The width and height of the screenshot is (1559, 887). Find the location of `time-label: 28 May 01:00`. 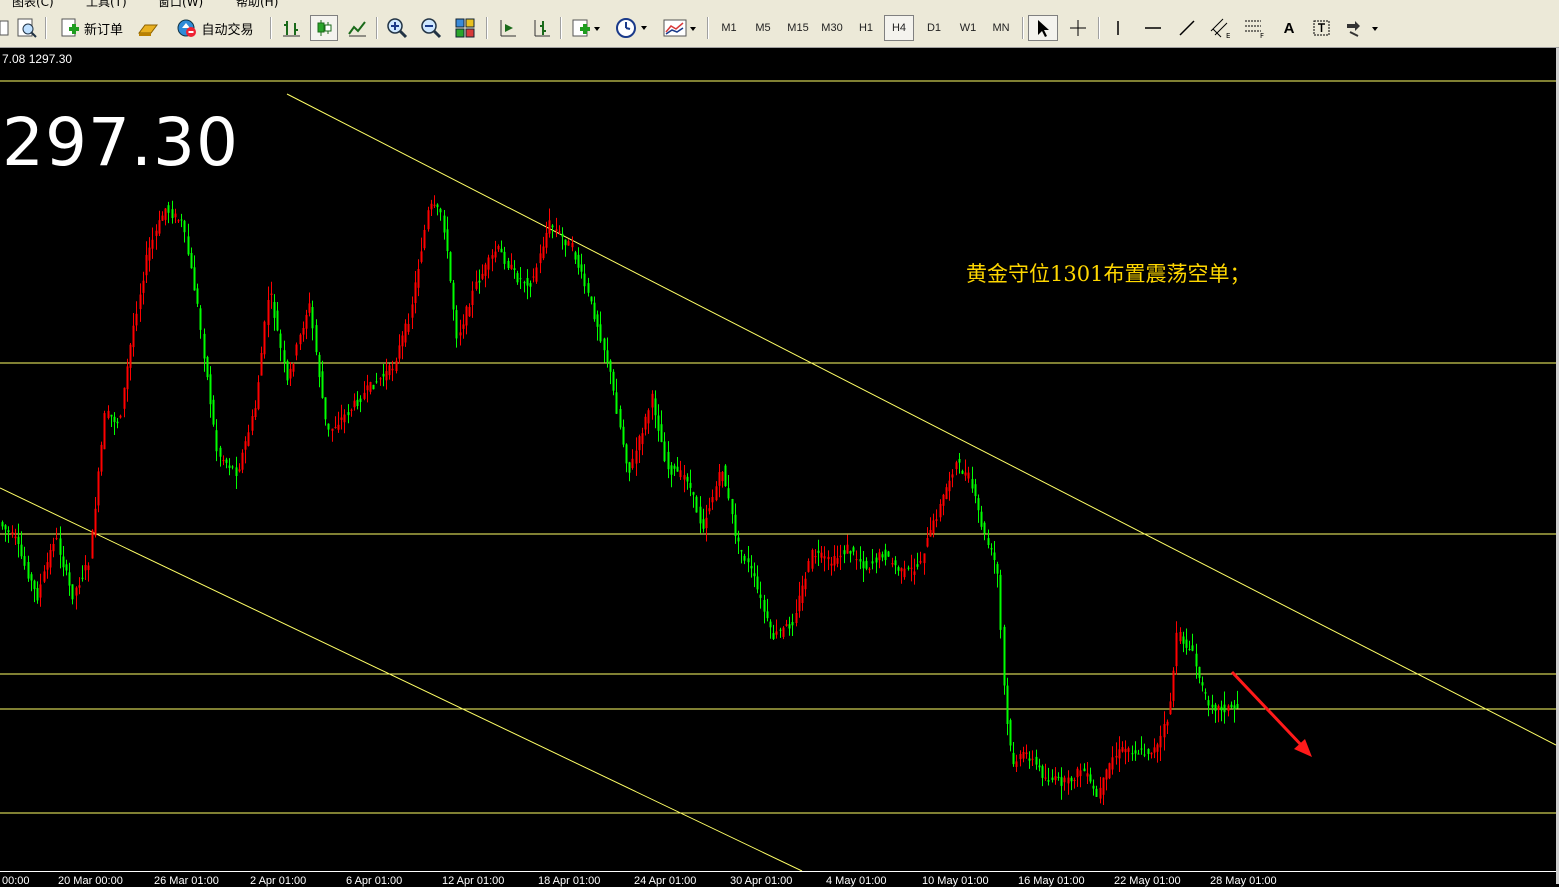

time-label: 28 May 01:00 is located at coordinates (1243, 881).